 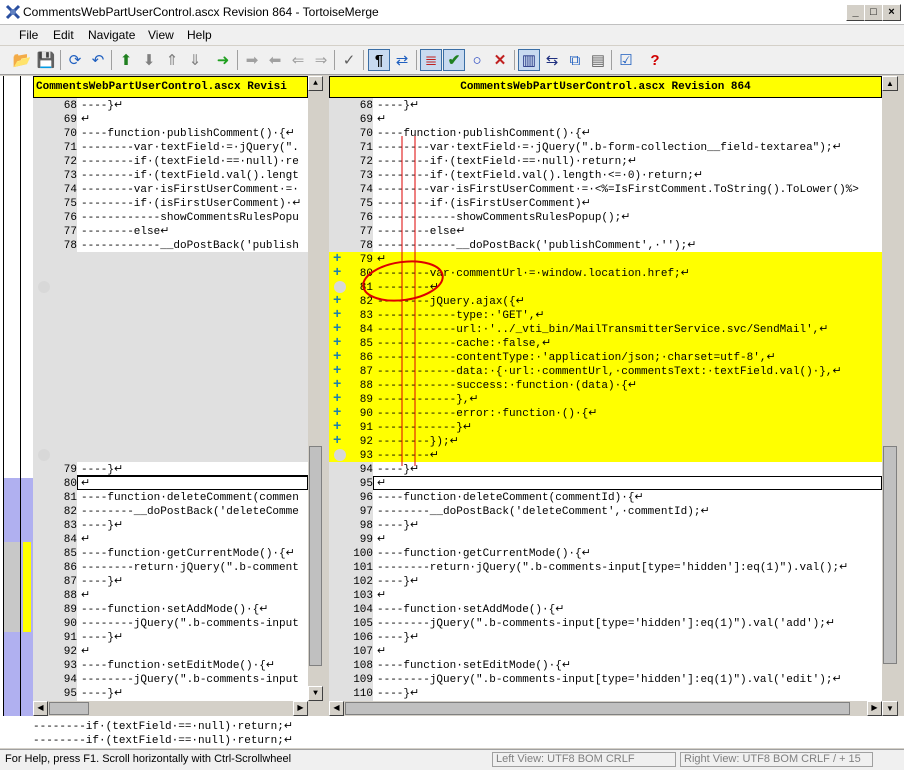 What do you see at coordinates (349, 60) in the screenshot?
I see `mark-resolved-icon: ✓` at bounding box center [349, 60].